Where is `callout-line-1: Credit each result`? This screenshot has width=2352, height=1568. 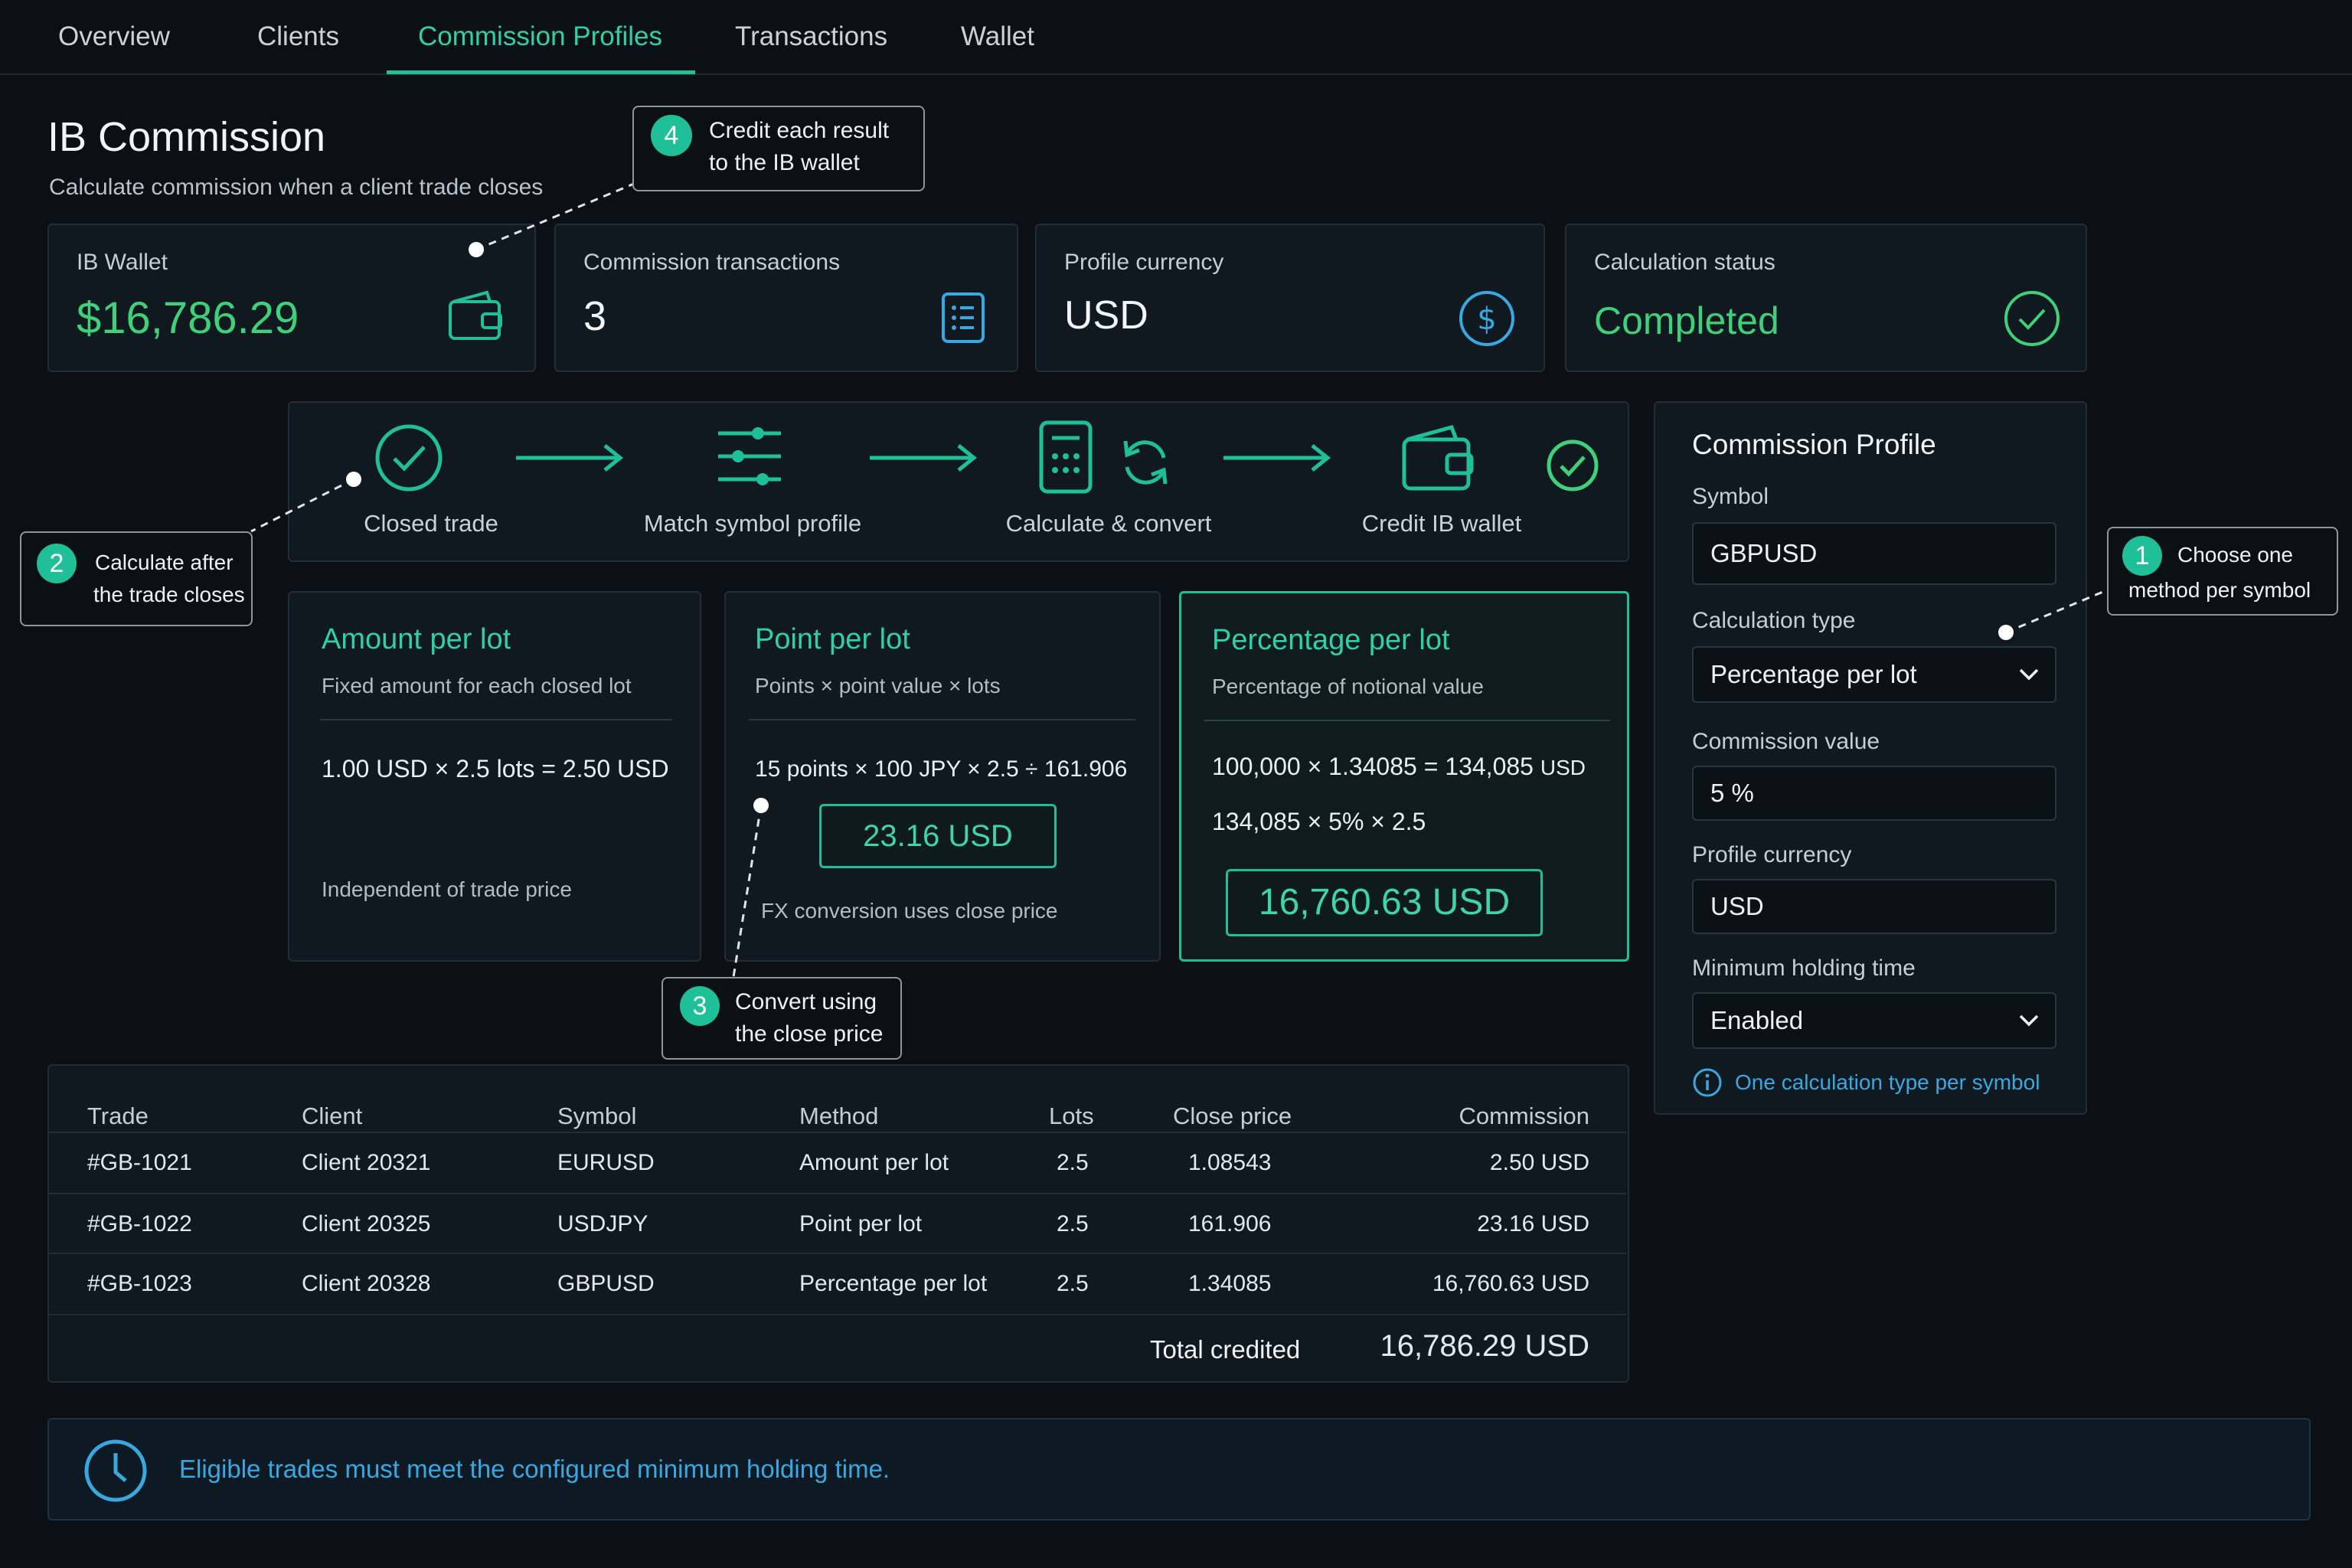
callout-line-1: Credit each result is located at coordinates (799, 130).